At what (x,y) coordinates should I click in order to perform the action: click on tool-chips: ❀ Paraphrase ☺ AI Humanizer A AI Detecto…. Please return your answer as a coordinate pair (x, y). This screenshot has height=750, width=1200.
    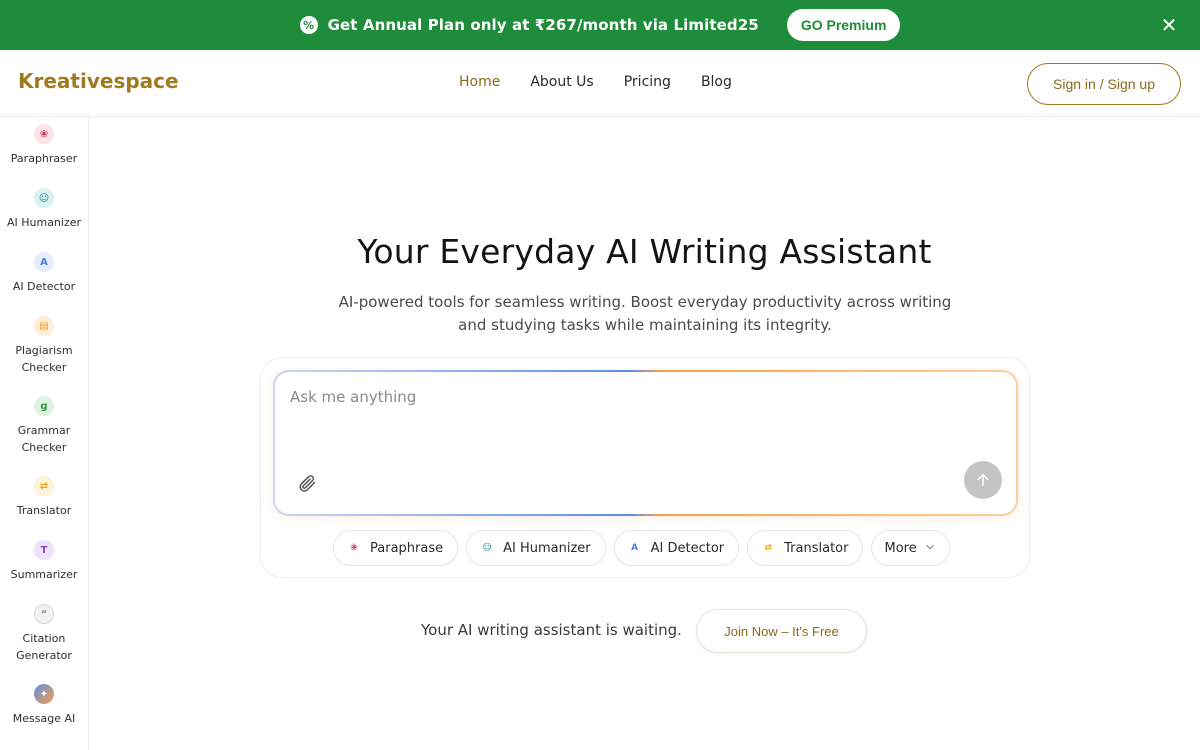
    Looking at the image, I should click on (641, 548).